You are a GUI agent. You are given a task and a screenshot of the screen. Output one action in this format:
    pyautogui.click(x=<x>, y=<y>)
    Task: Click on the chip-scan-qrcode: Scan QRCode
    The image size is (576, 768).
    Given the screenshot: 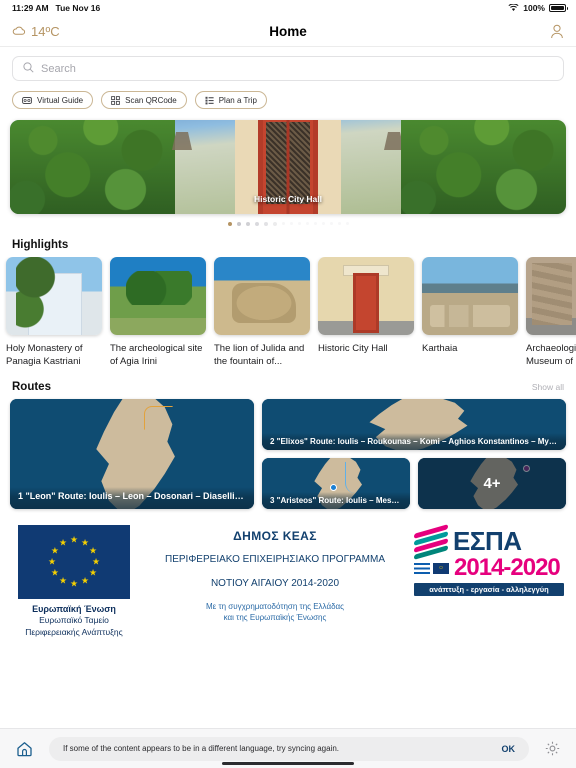 What is the action you would take?
    pyautogui.click(x=144, y=100)
    